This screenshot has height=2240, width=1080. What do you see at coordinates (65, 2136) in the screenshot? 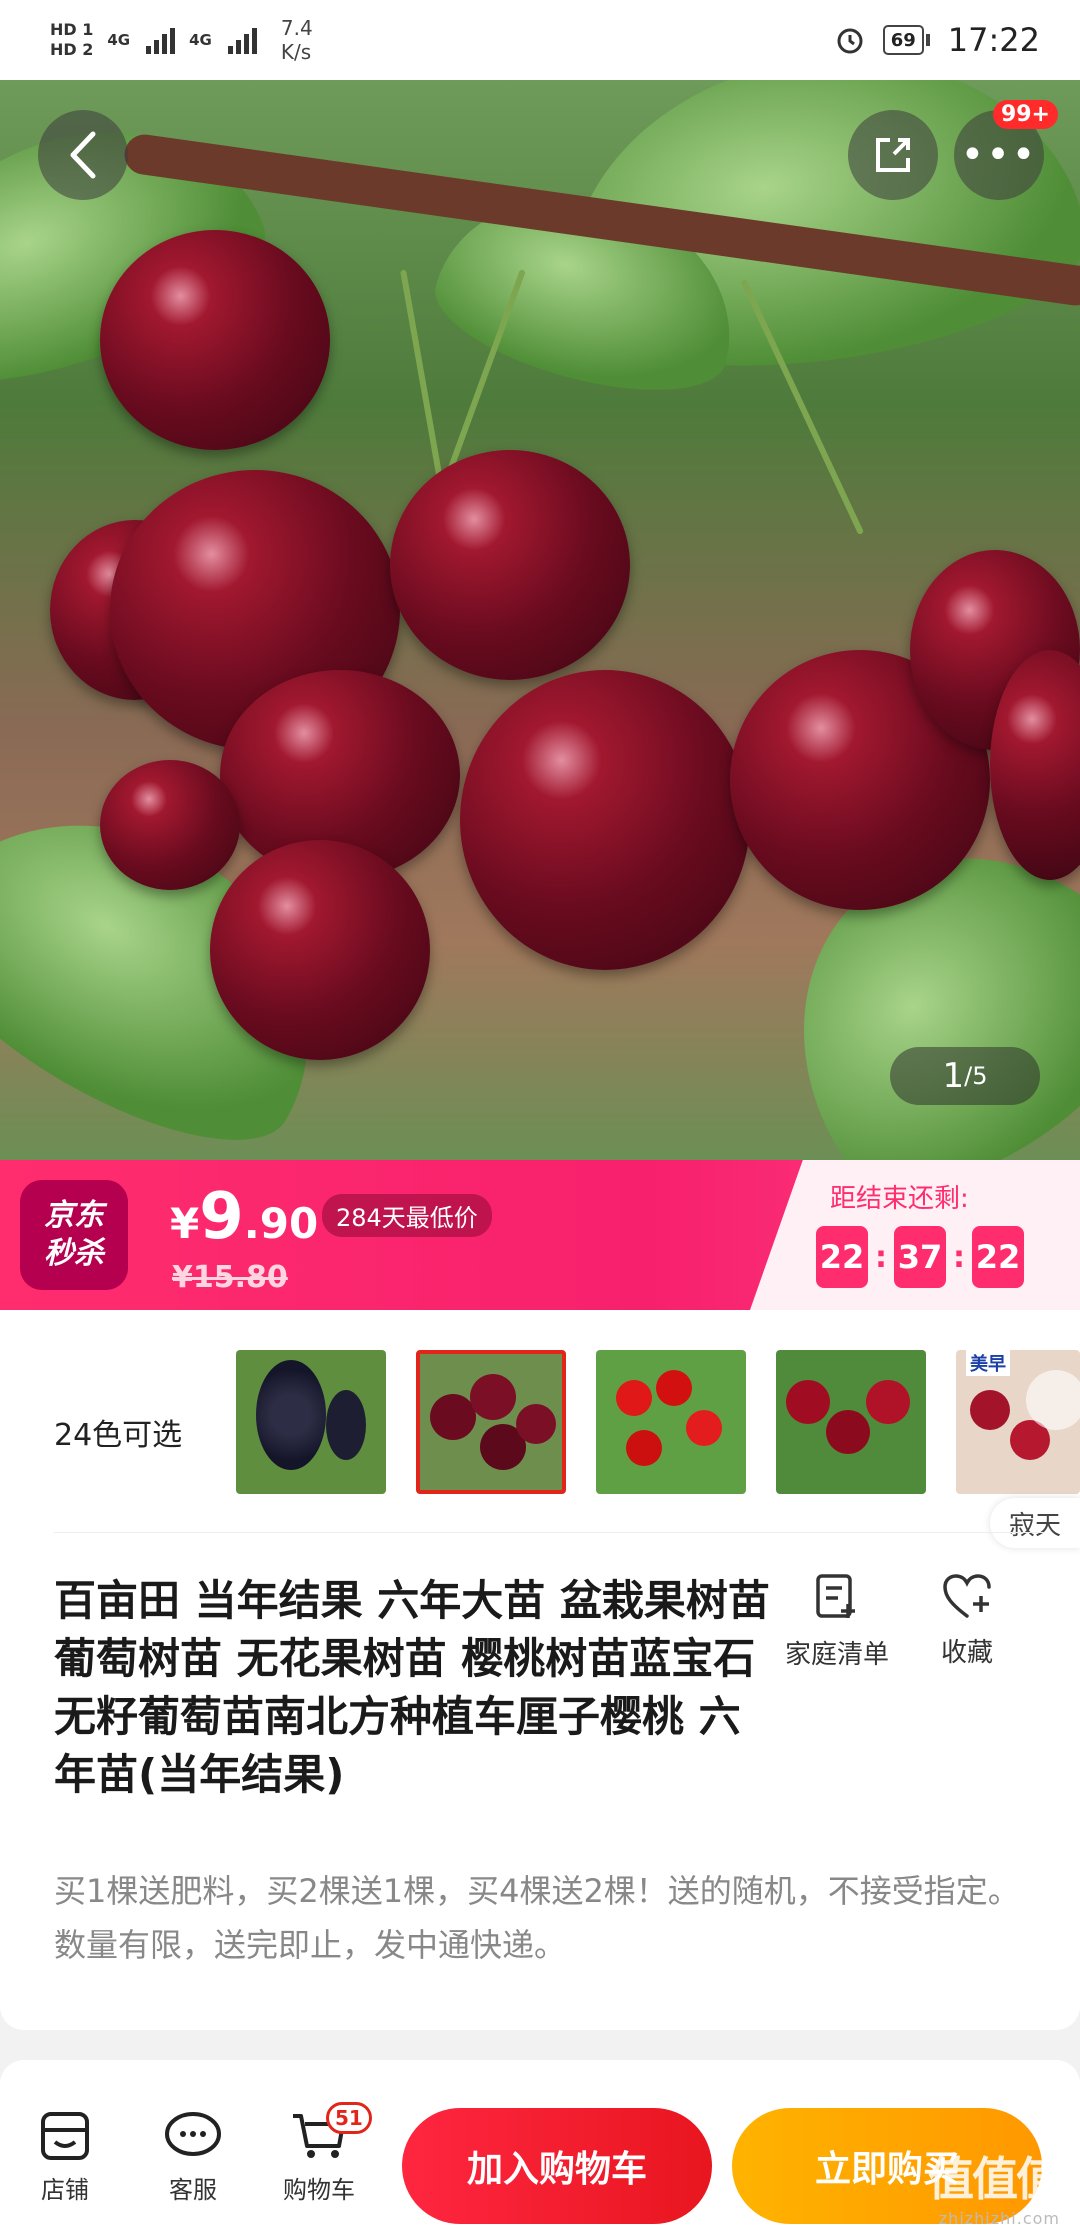
I see `shop-icon` at bounding box center [65, 2136].